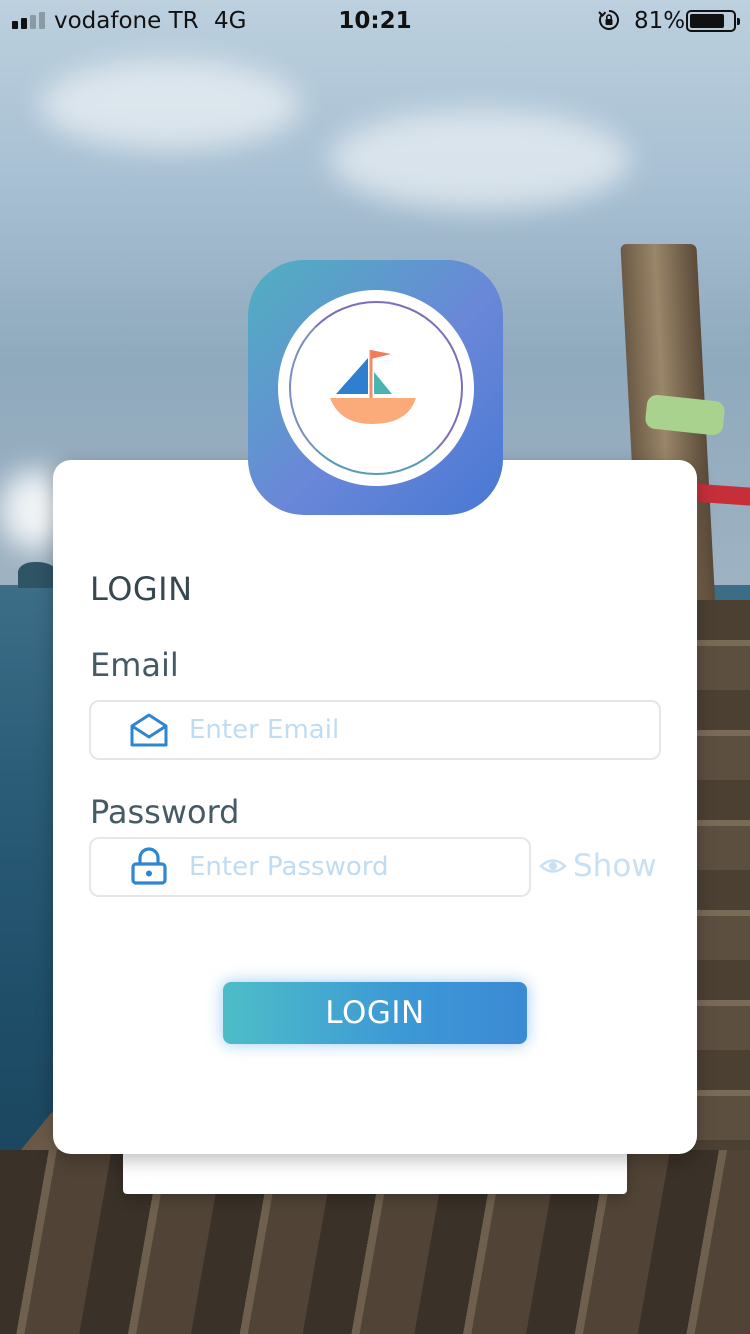 The width and height of the screenshot is (750, 1334). I want to click on status-bar: vodafone TR 4G 10:21 81%, so click(375, 20).